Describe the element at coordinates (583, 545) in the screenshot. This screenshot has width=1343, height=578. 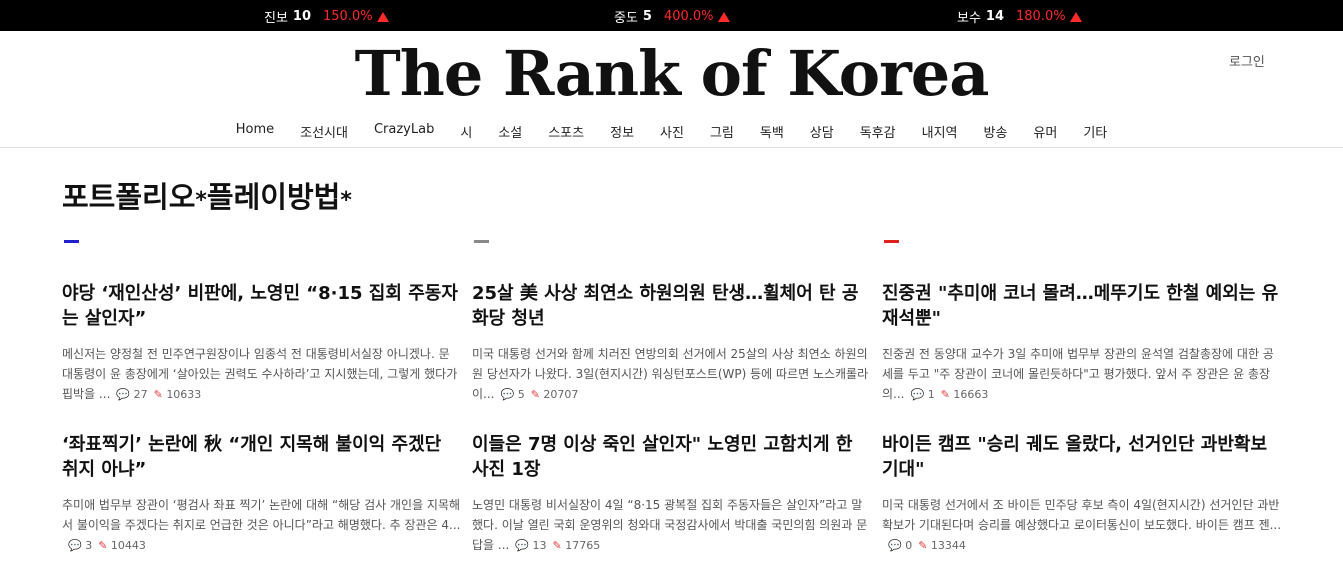
I see `view-count: 17765` at that location.